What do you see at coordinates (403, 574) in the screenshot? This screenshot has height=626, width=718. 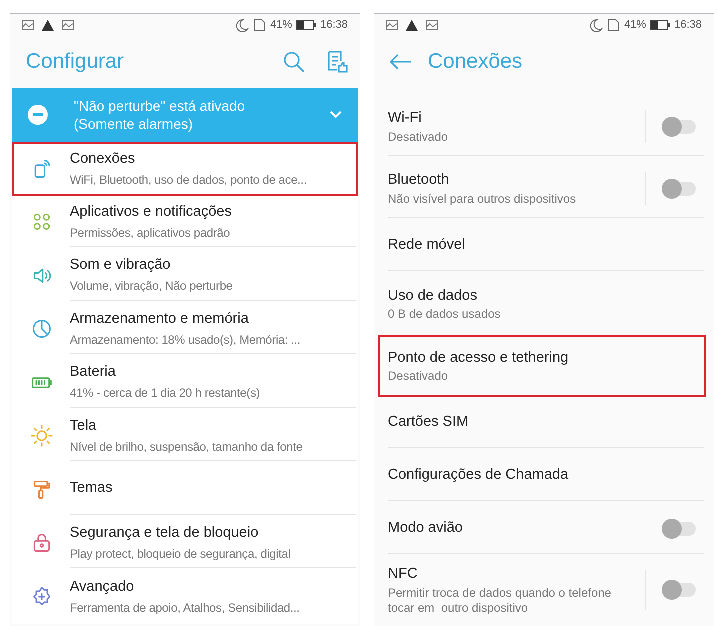 I see `item-title: NFC` at bounding box center [403, 574].